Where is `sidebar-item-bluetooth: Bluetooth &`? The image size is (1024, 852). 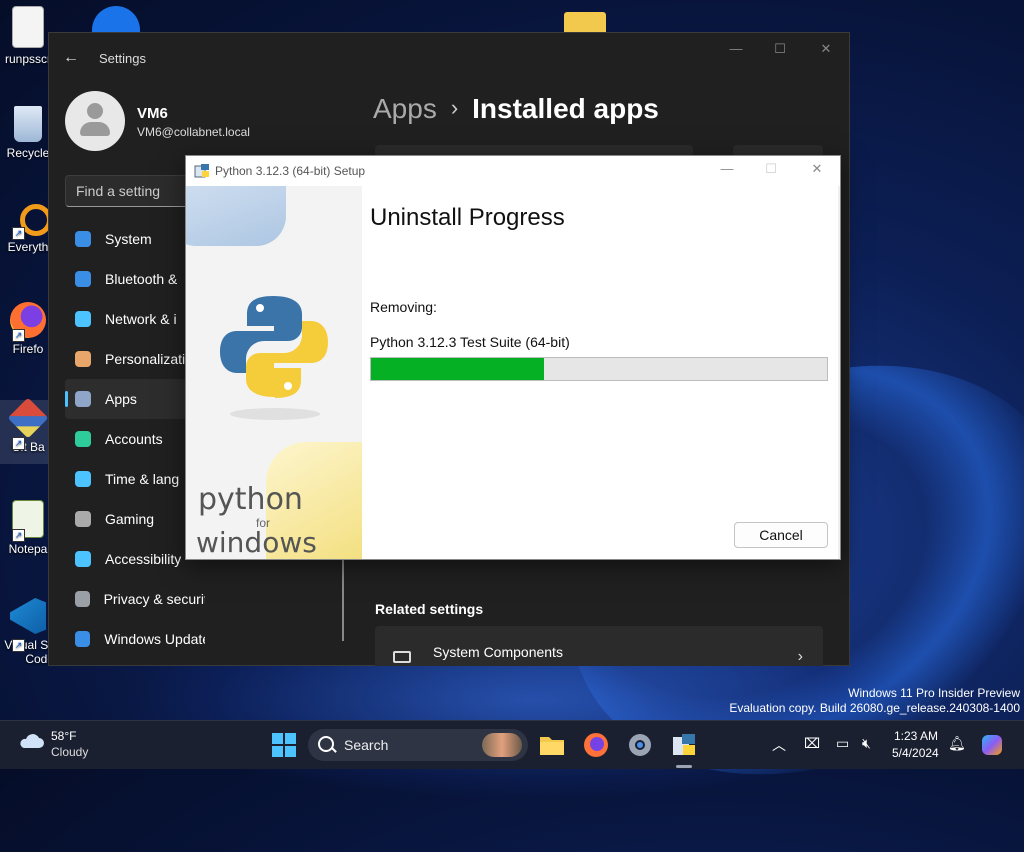 sidebar-item-bluetooth: Bluetooth & is located at coordinates (135, 279).